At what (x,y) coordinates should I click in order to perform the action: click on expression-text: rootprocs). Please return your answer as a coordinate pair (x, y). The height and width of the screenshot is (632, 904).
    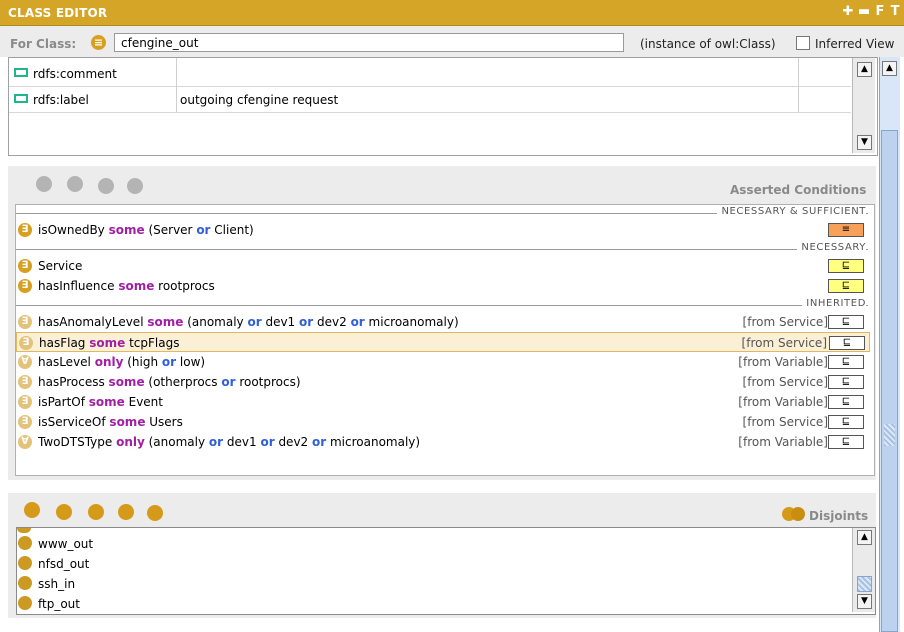
    Looking at the image, I should click on (268, 382).